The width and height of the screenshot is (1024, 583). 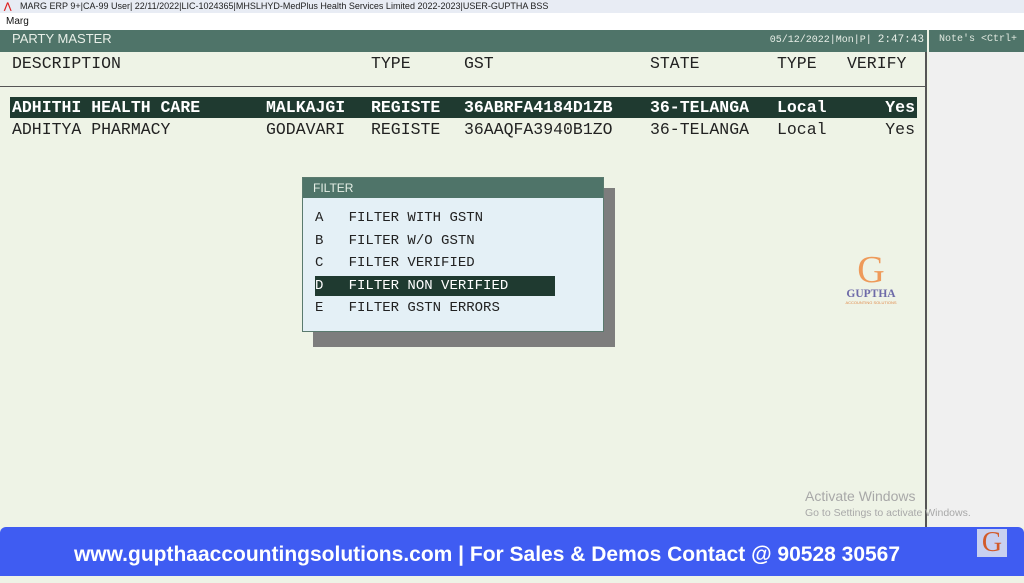 I want to click on activate-windows: Activate Windows, so click(x=860, y=496).